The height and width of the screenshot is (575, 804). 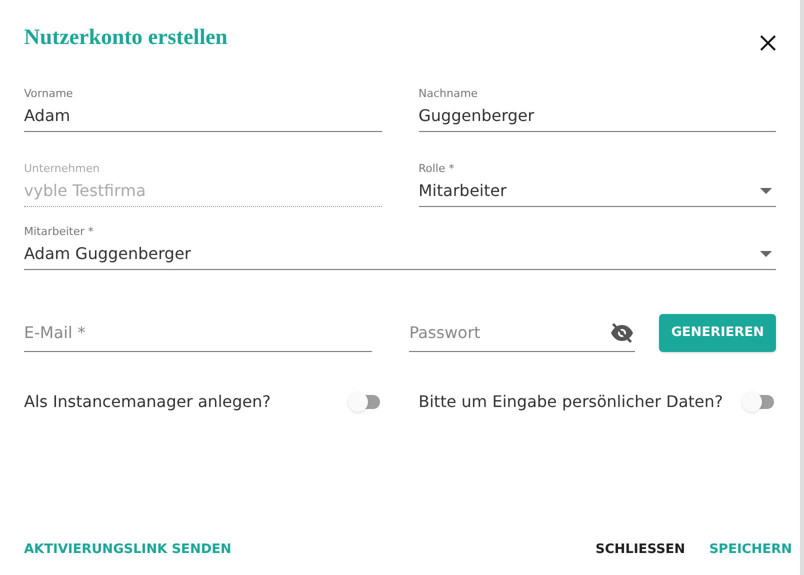 What do you see at coordinates (198, 333) in the screenshot?
I see `email-field: E-Mail *` at bounding box center [198, 333].